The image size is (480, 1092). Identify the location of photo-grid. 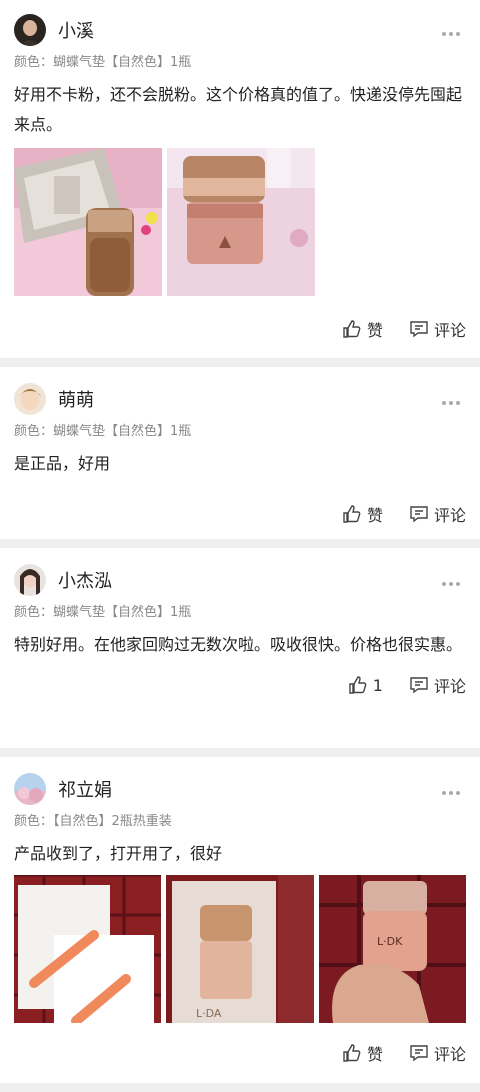
(240, 218).